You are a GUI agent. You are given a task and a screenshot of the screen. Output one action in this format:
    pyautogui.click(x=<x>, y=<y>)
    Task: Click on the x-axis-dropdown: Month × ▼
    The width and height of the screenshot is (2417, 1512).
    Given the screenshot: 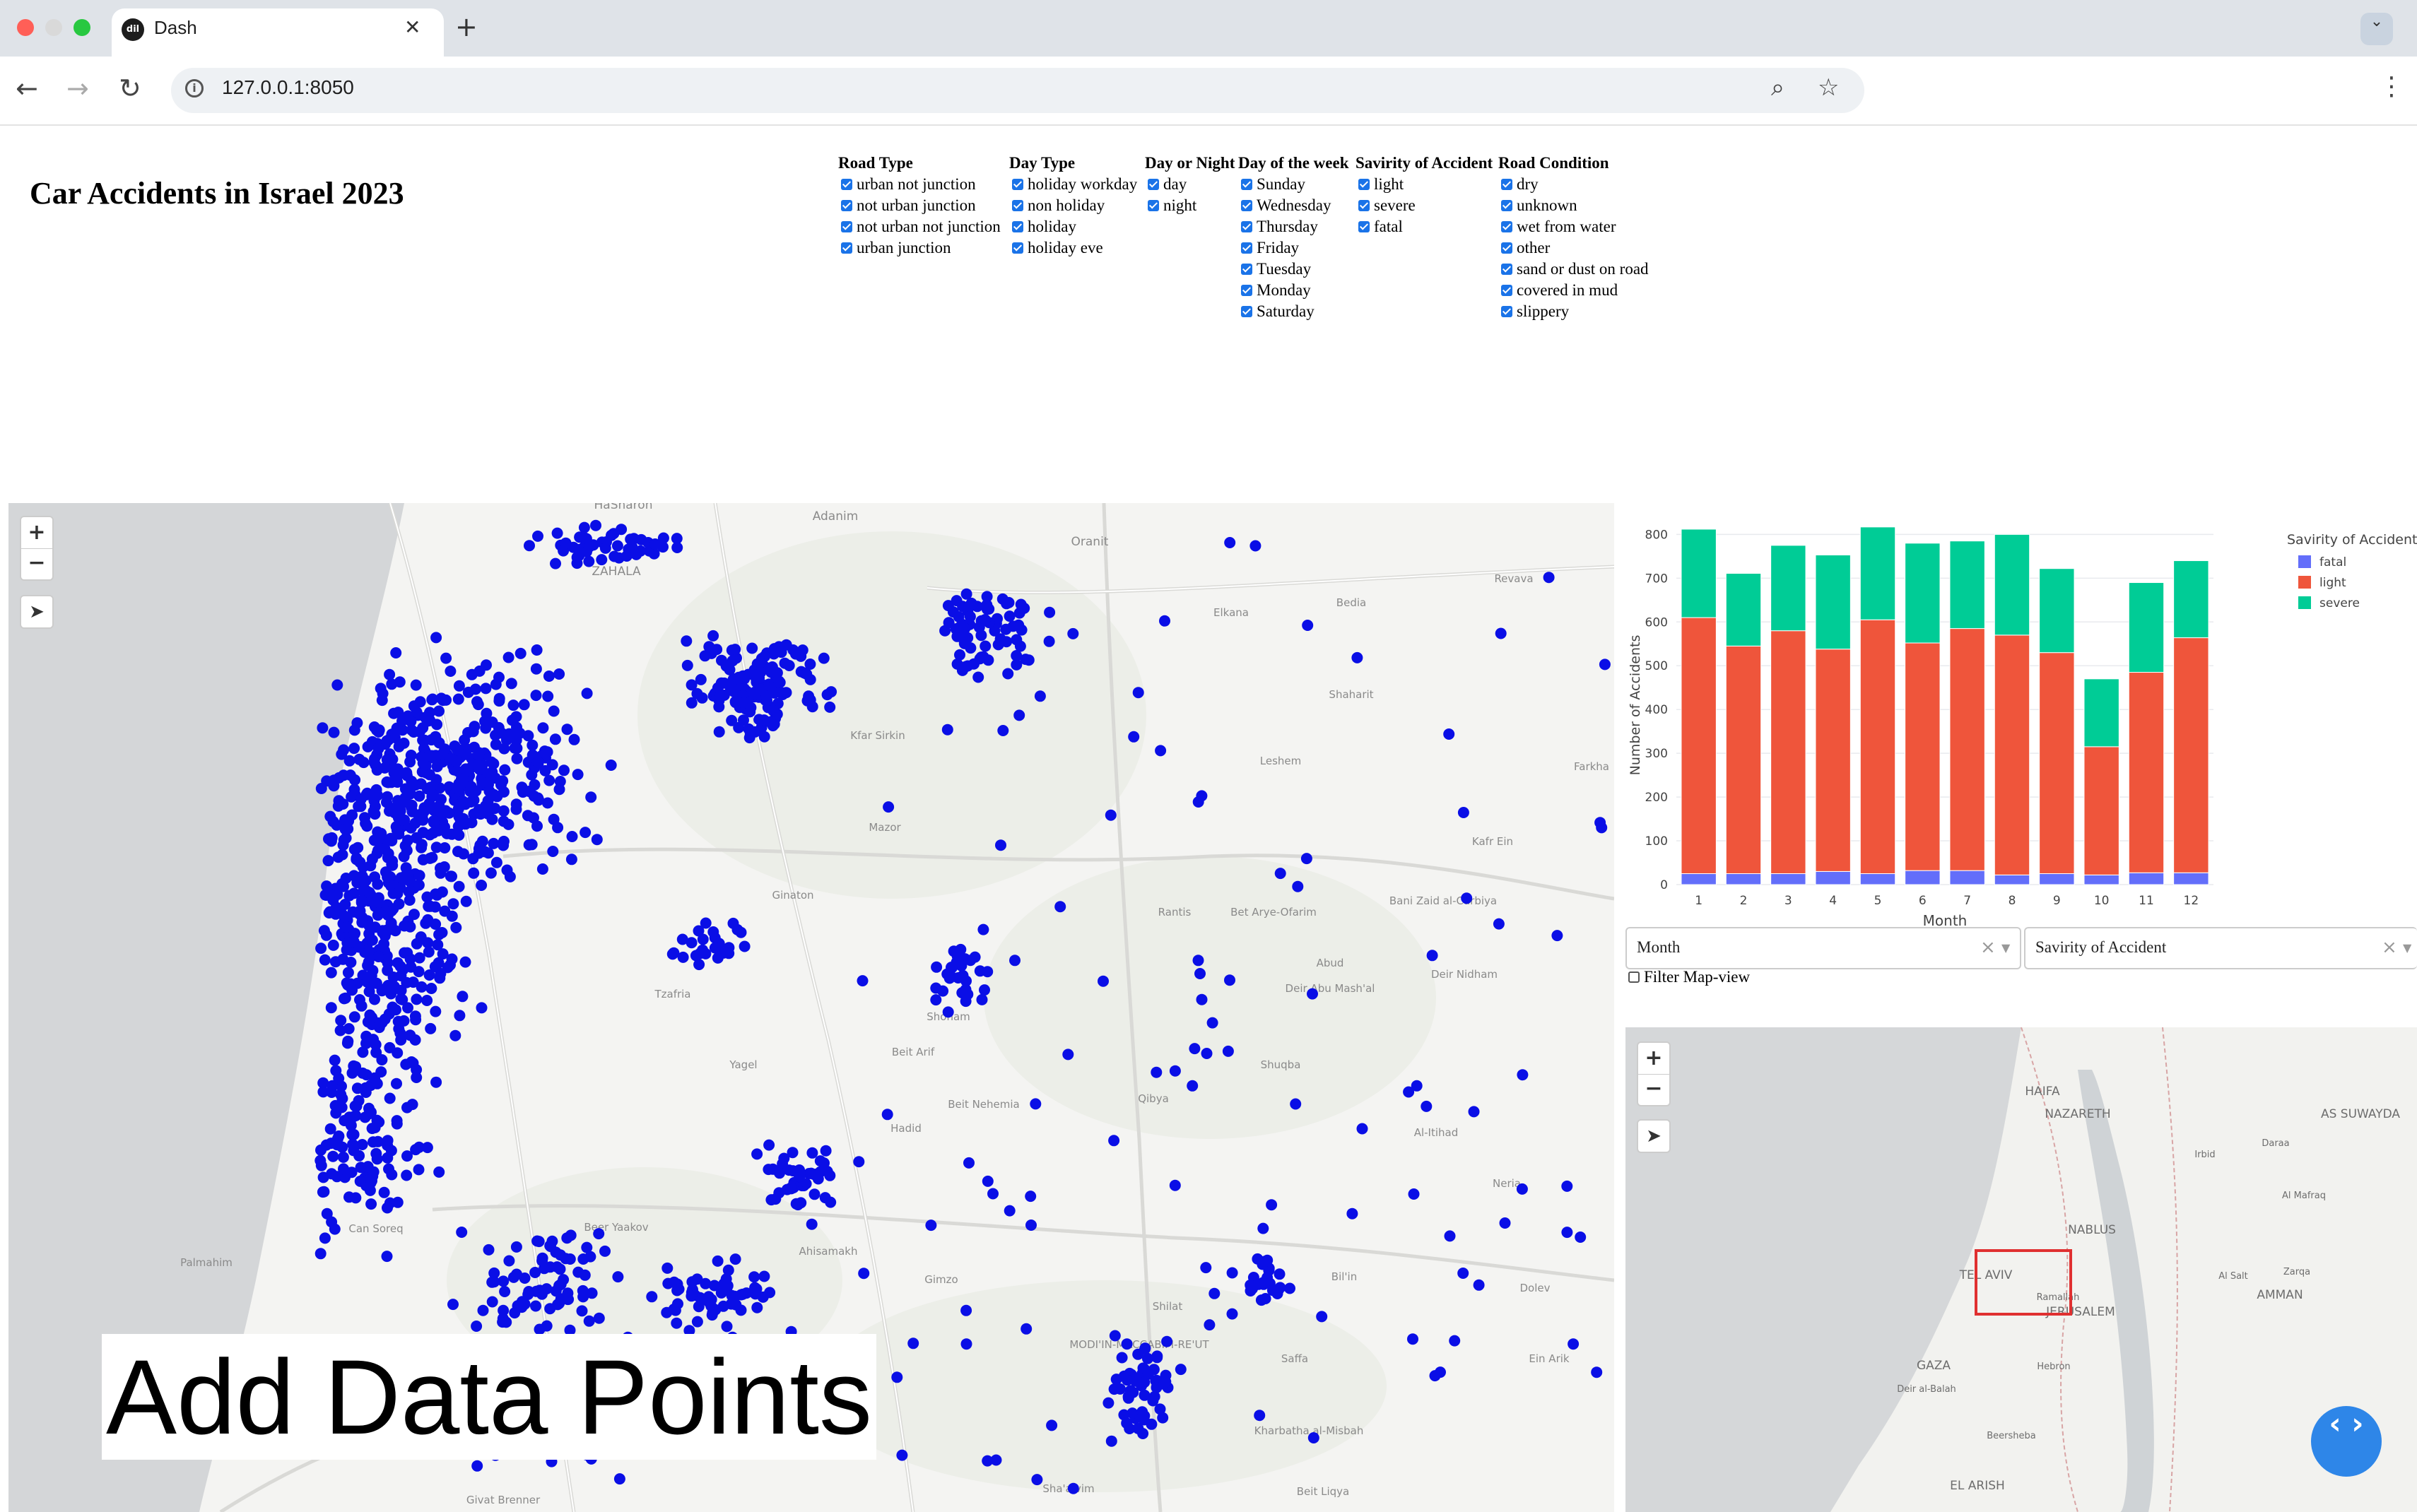 What is the action you would take?
    pyautogui.click(x=1823, y=948)
    